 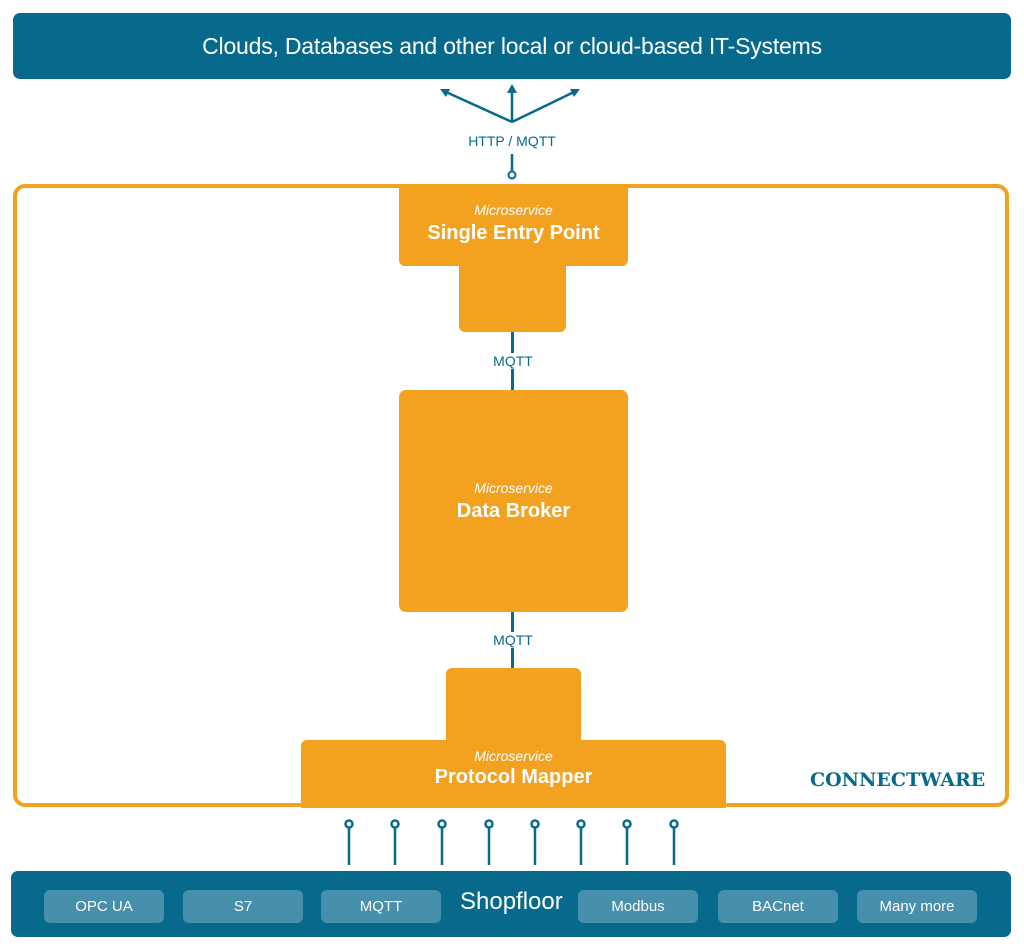 What do you see at coordinates (513, 510) in the screenshot?
I see `ms-name-label: Data Broker` at bounding box center [513, 510].